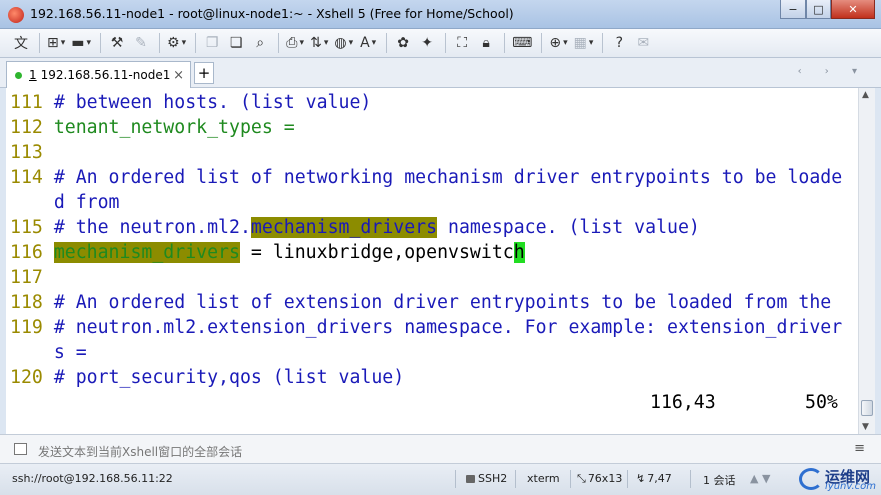  I want to click on xftp-icon: ✿, so click(403, 43).